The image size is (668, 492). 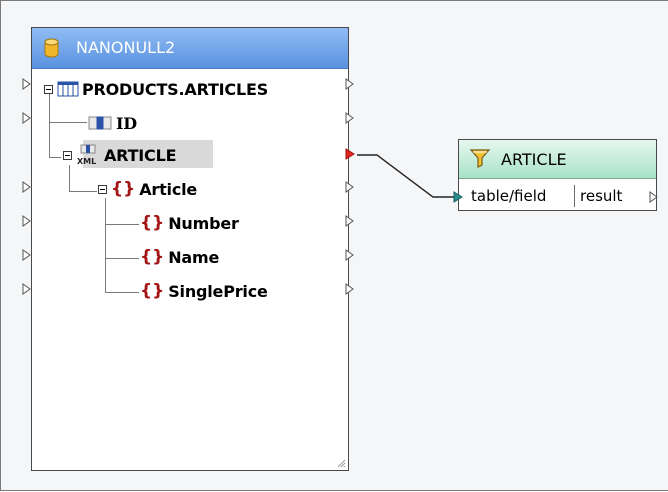 I want to click on output-port-name, so click(x=350, y=255).